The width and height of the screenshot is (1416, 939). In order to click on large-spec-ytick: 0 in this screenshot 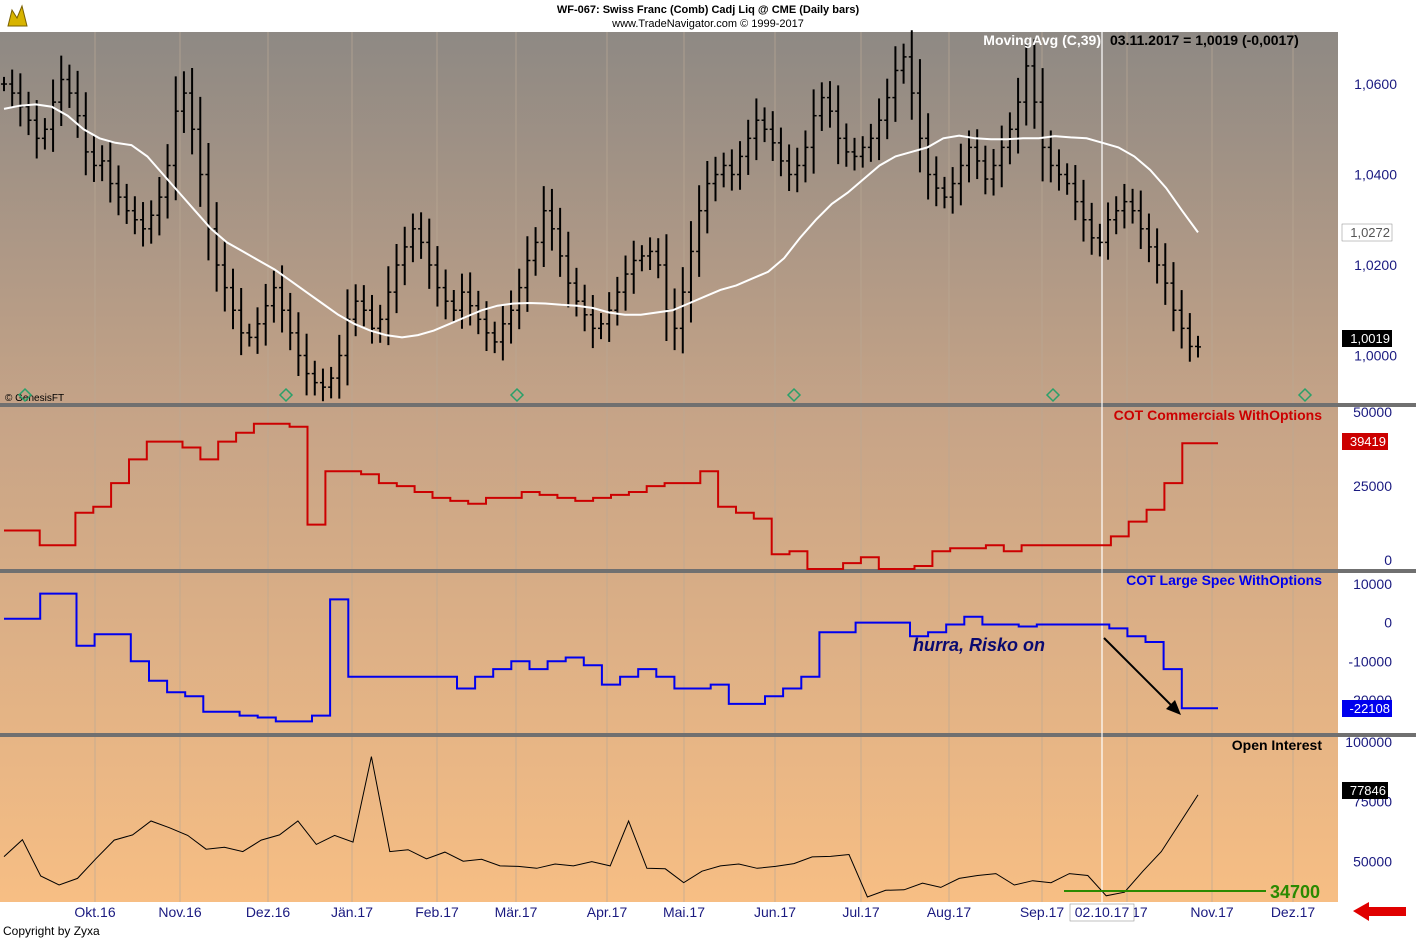, I will do `click(1388, 623)`.